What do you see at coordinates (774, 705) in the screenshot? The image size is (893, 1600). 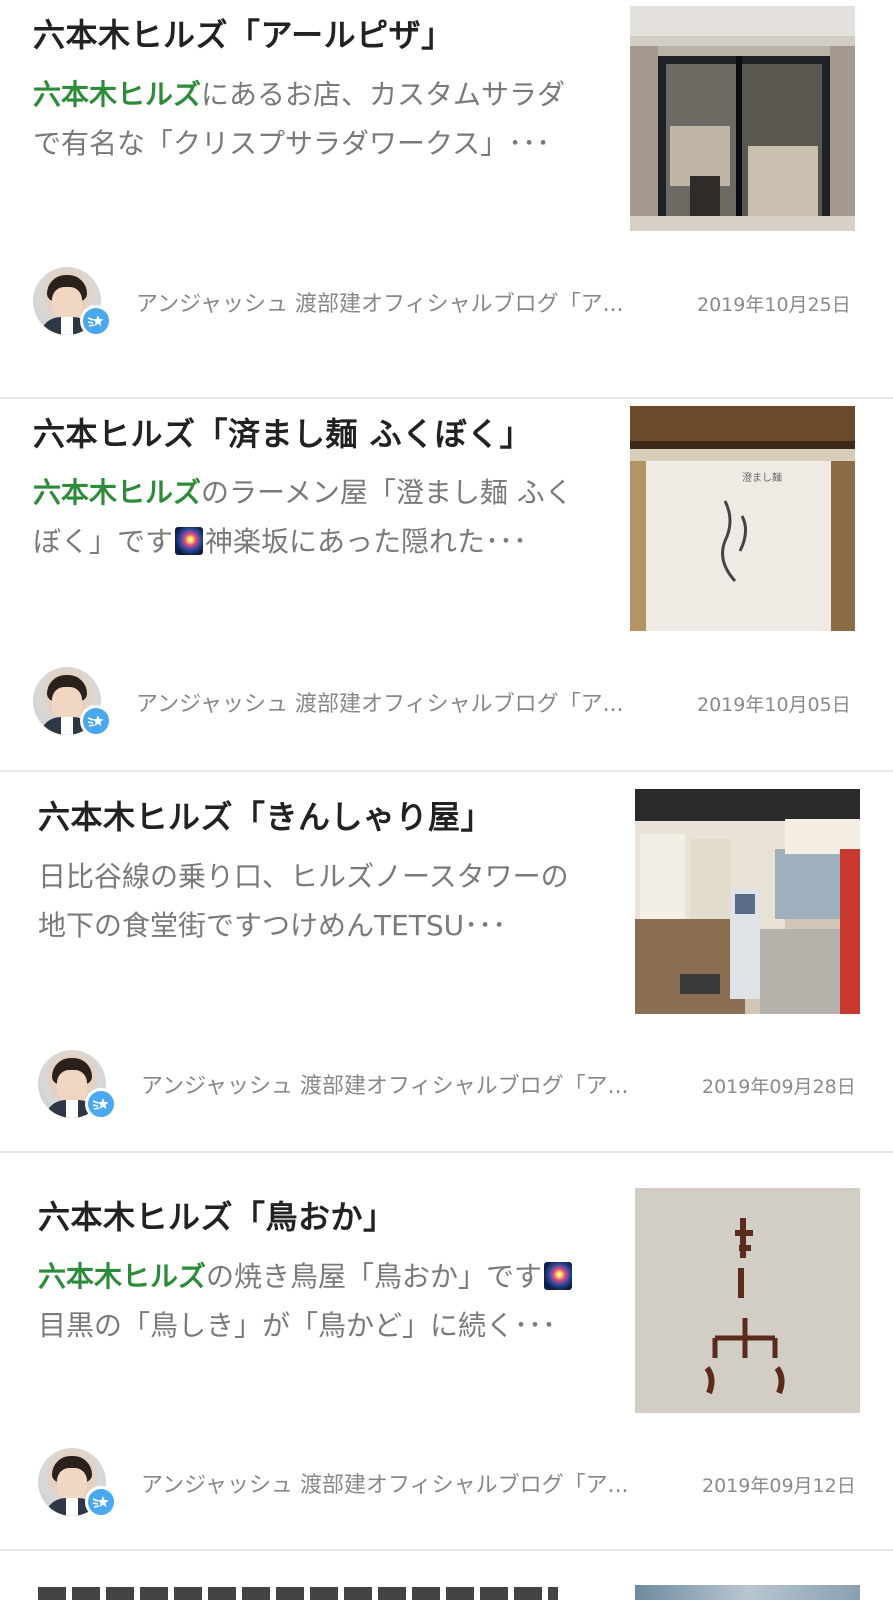 I see `post-date: 2019年10月05日` at bounding box center [774, 705].